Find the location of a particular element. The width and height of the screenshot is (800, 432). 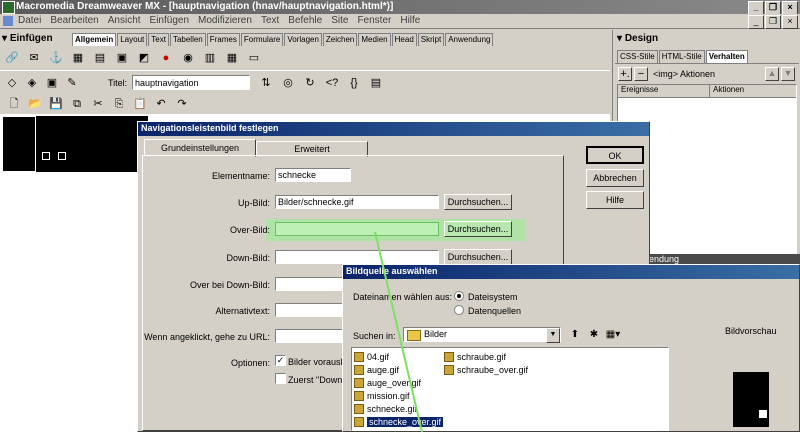

code-view-icon: ◇ is located at coordinates (12, 83).